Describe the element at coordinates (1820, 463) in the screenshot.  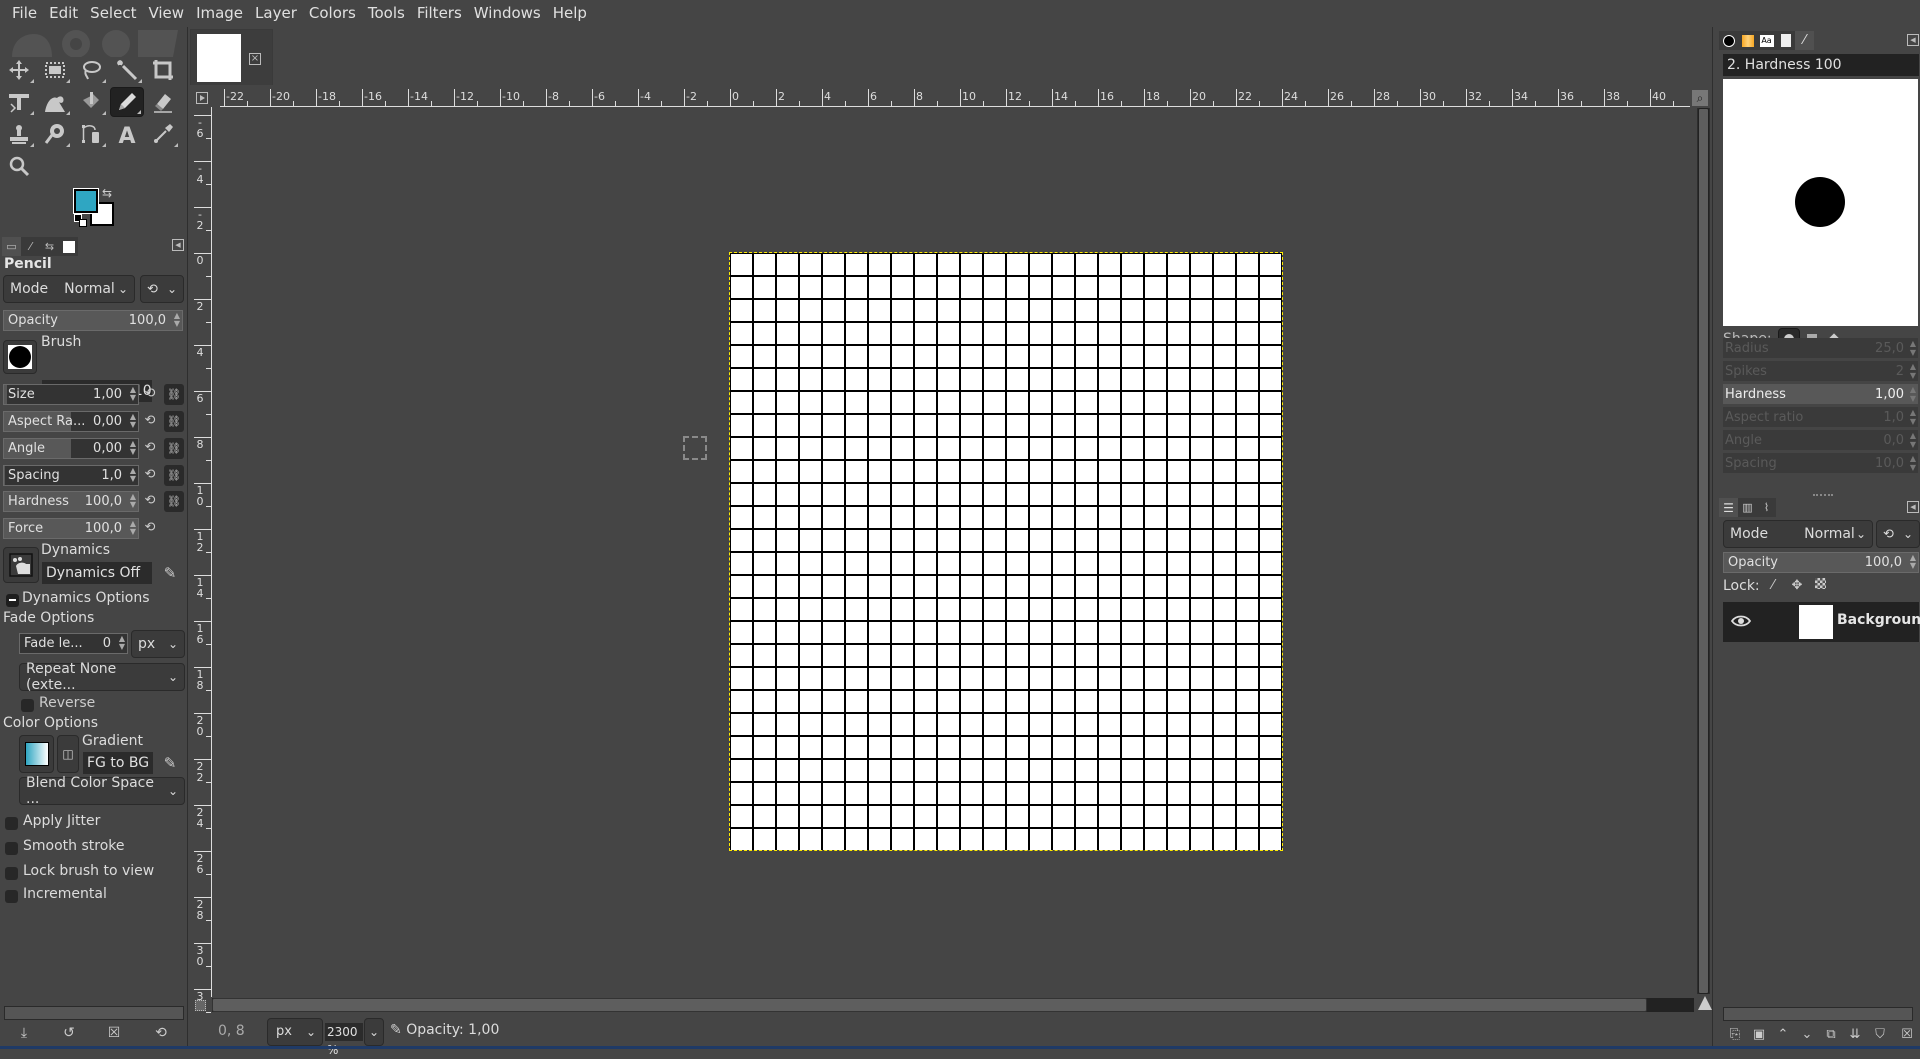
I see `brush-spacing-slider: Spacing 10,0 ▲ ▼` at that location.